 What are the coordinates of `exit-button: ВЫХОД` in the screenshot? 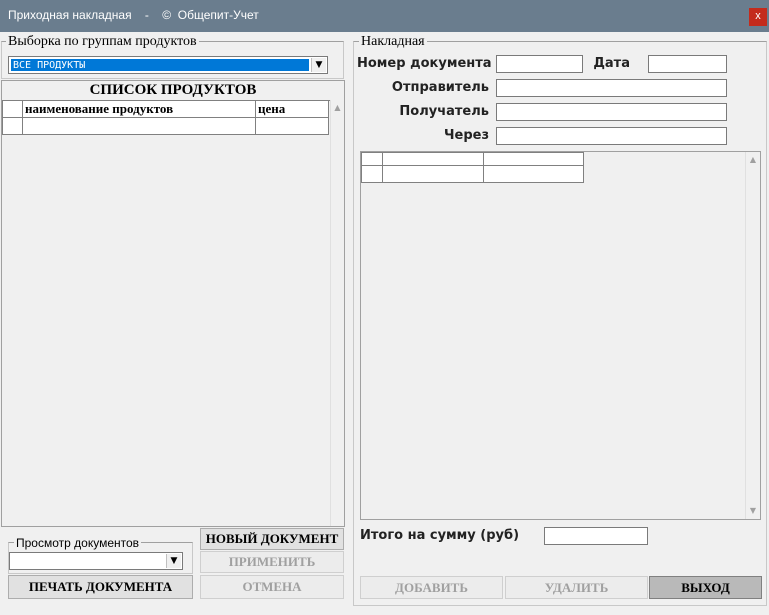 It's located at (705, 587).